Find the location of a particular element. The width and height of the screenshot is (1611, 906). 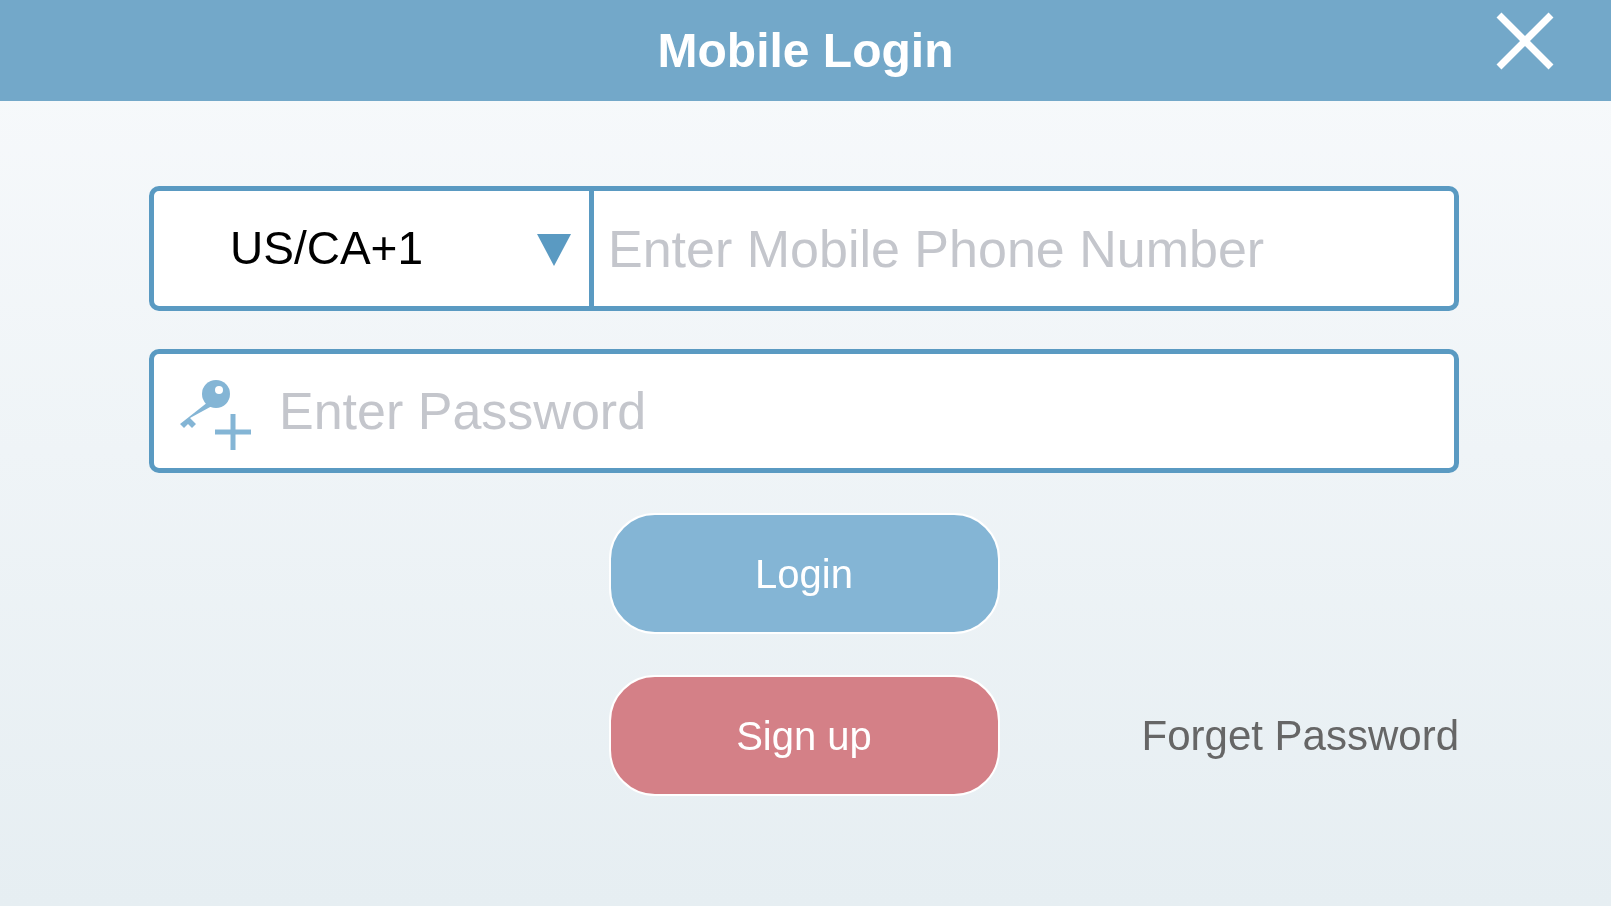

sign-up-button: Sign up is located at coordinates (804, 735).